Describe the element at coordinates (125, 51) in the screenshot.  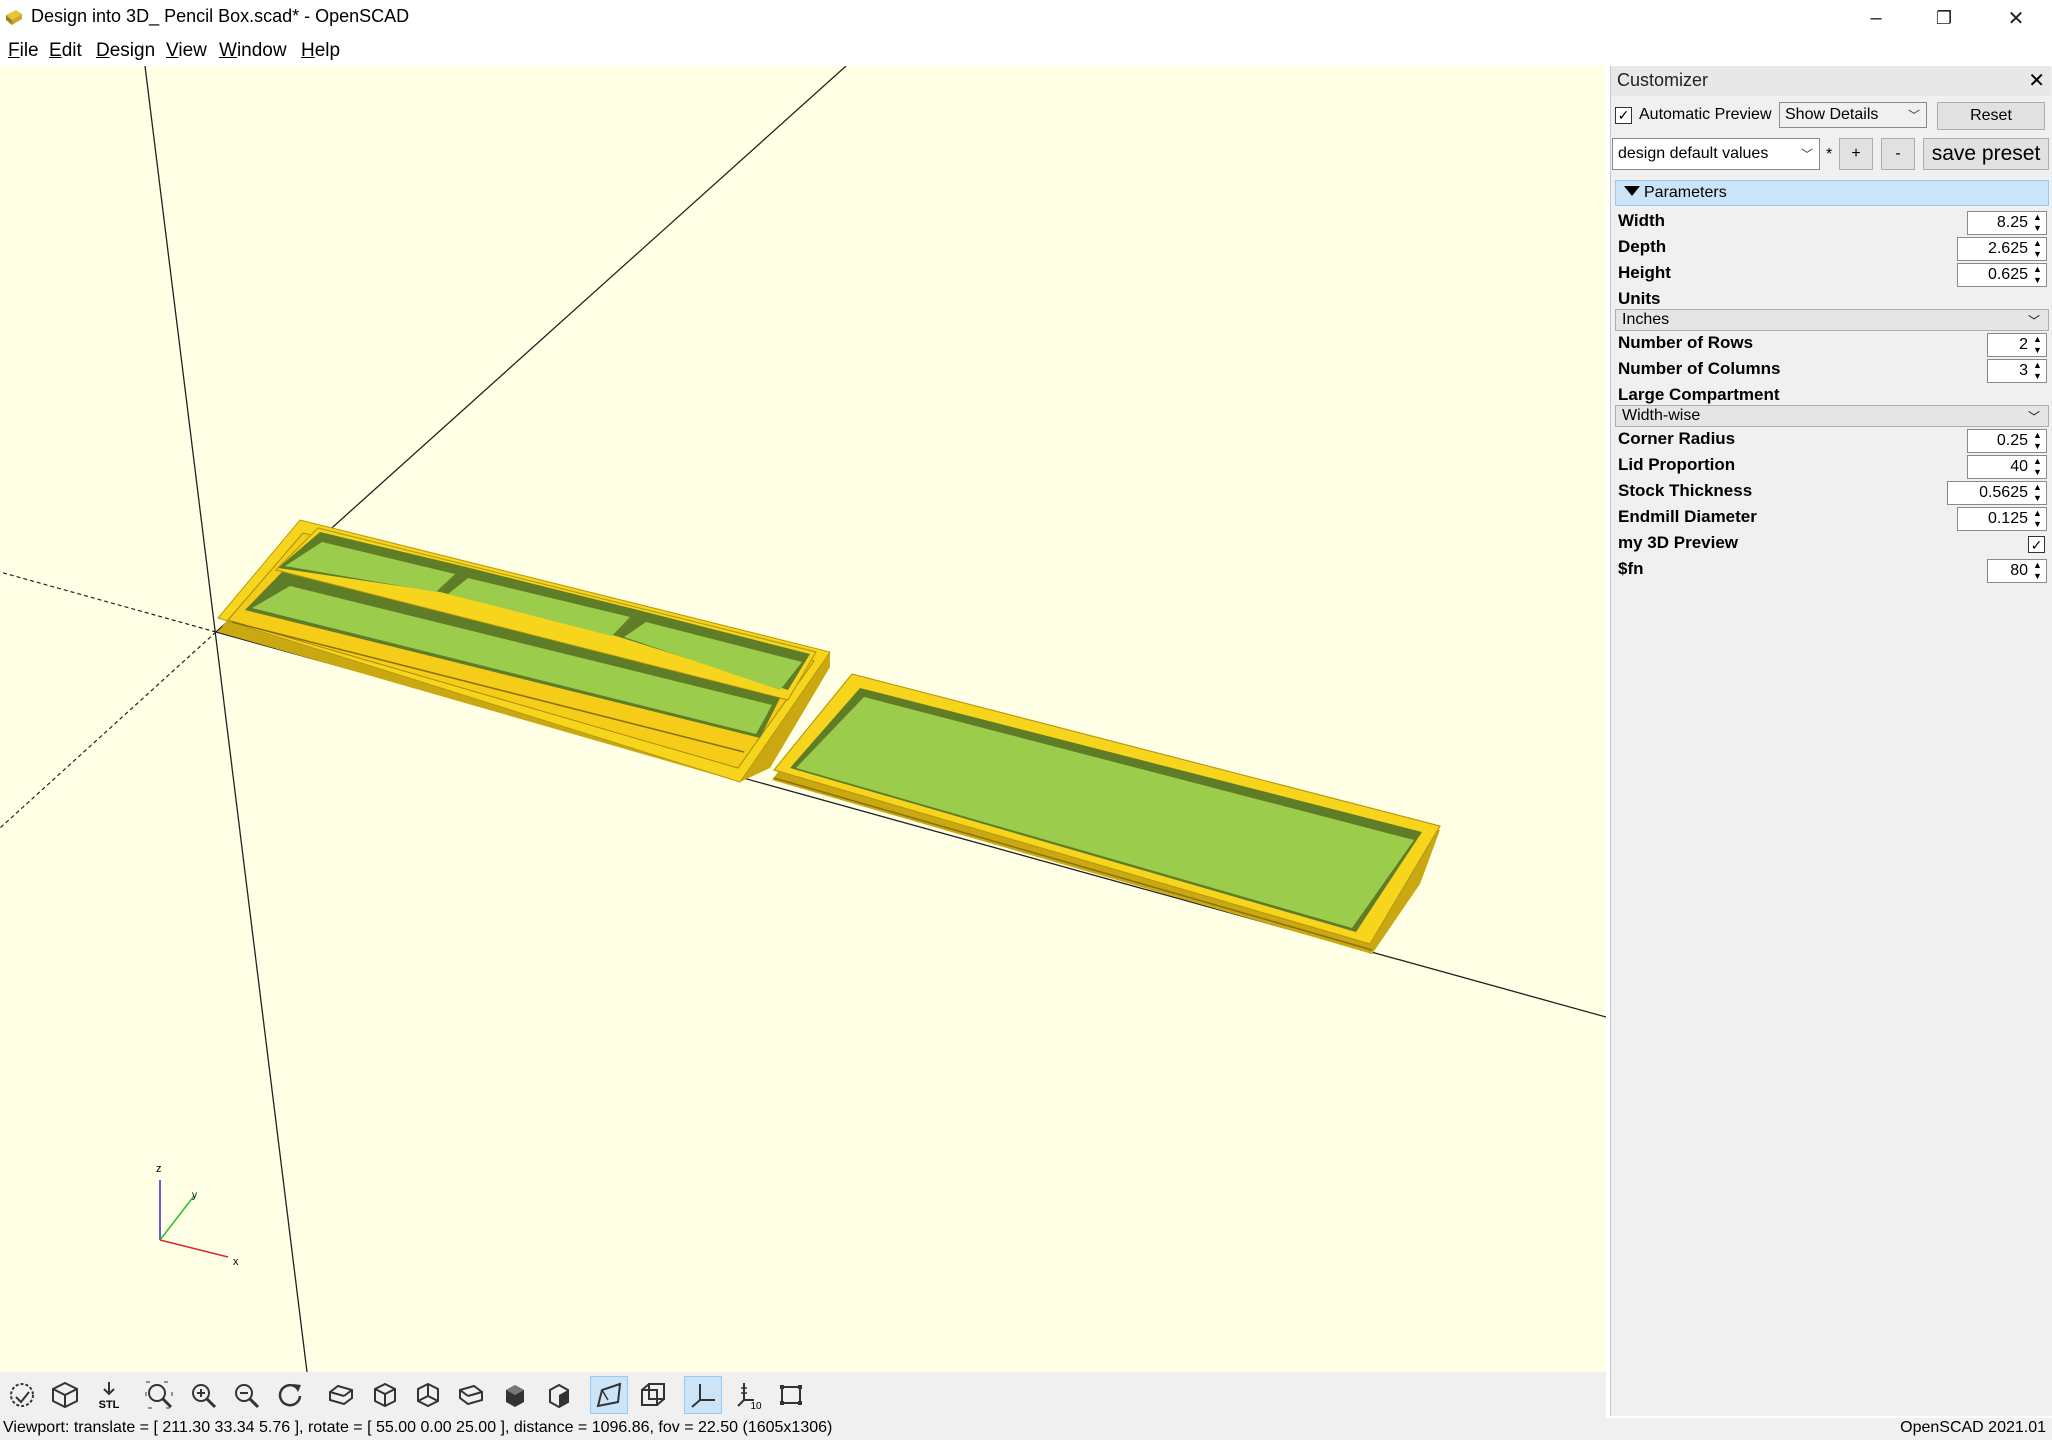
I see `menu-design: Design` at that location.